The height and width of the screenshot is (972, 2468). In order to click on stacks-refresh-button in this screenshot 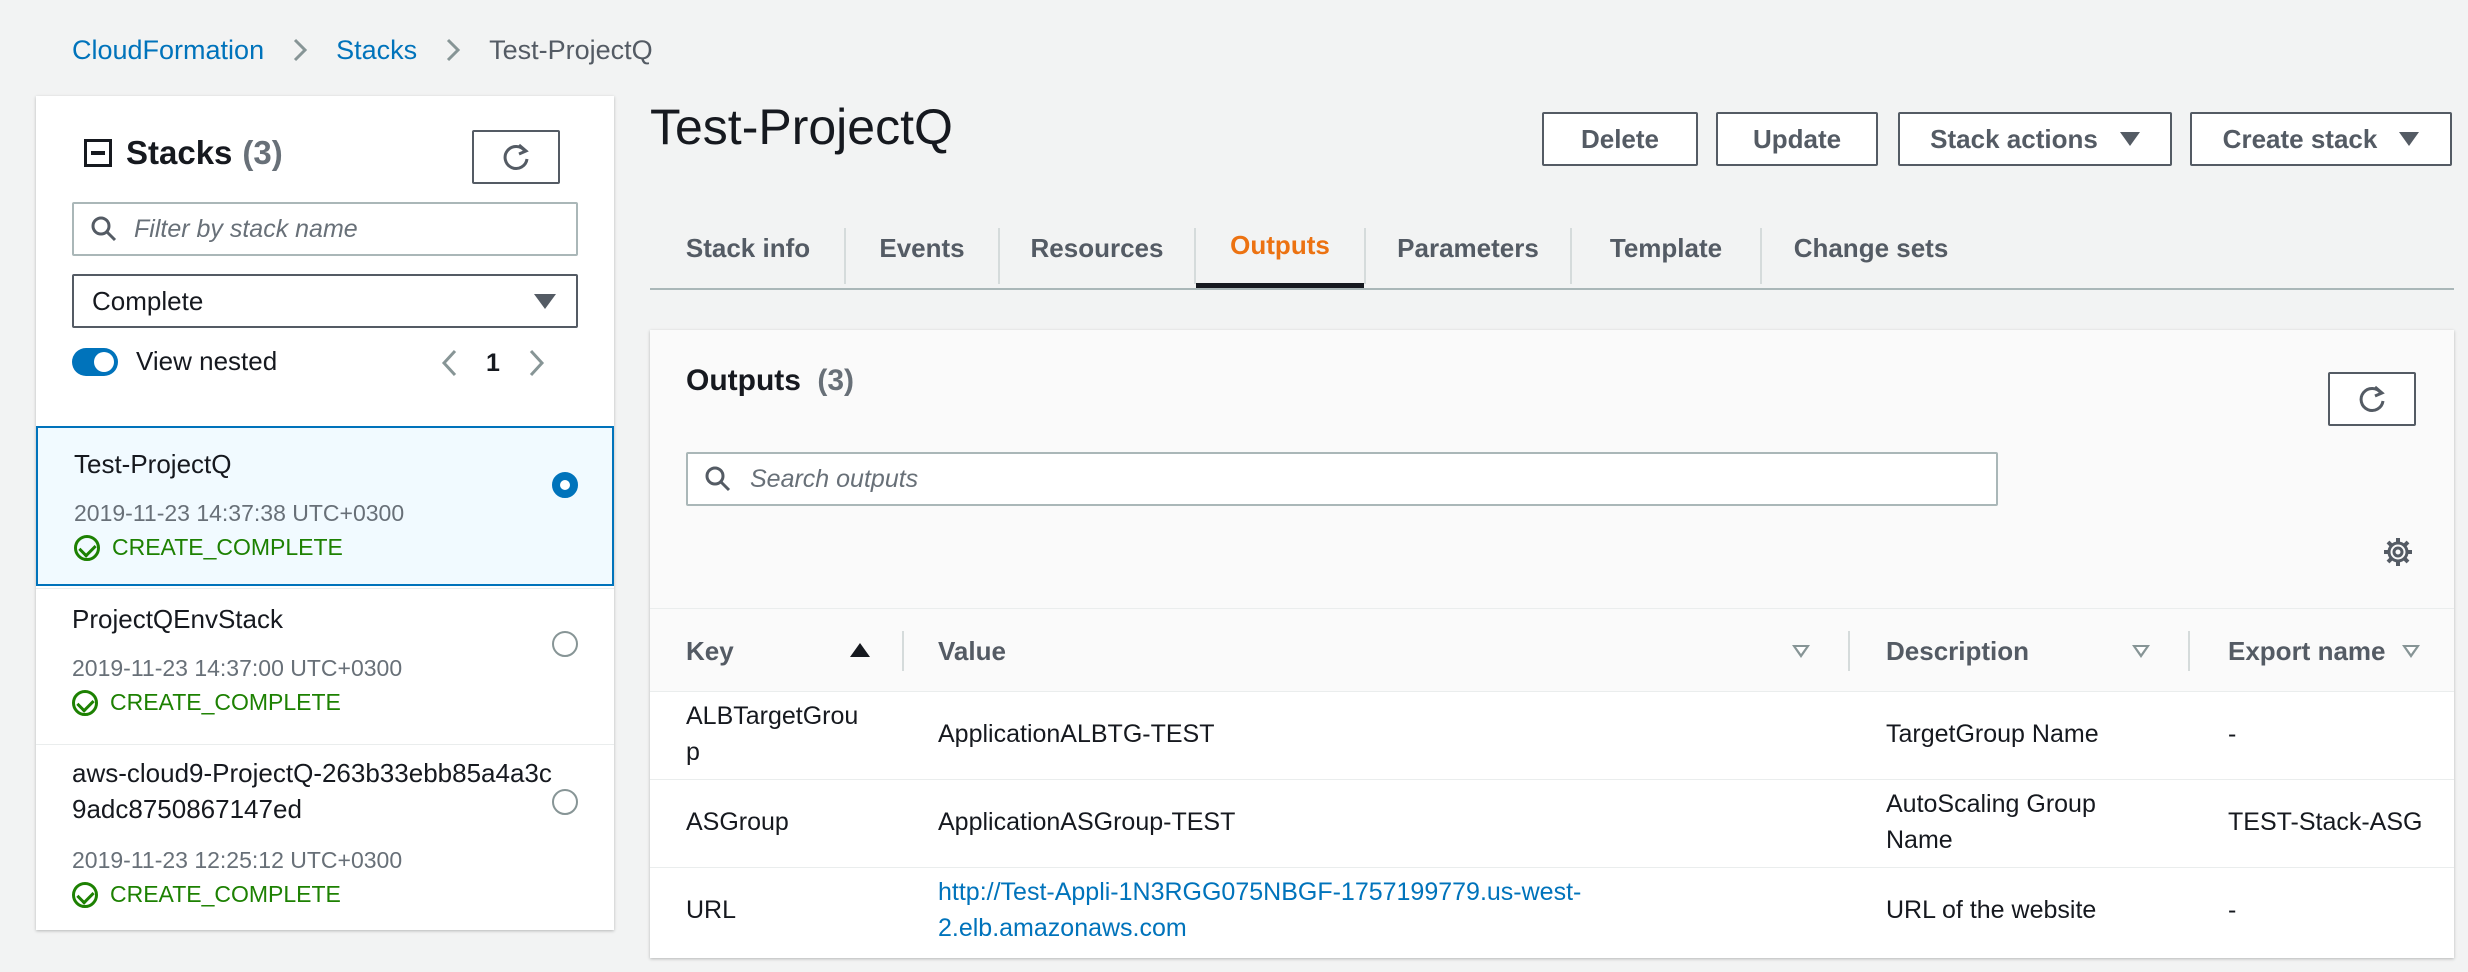, I will do `click(516, 157)`.